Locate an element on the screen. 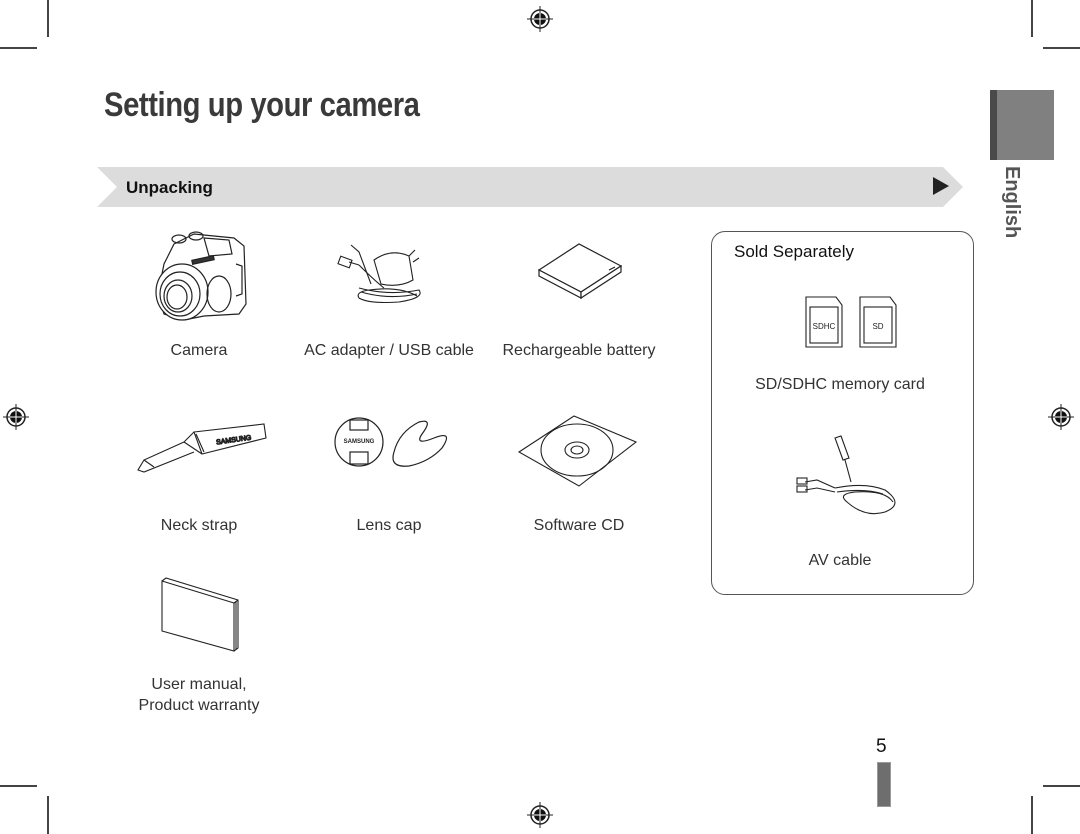 The image size is (1080, 834). item-battery-label: Rechargeable battery is located at coordinates (579, 350).